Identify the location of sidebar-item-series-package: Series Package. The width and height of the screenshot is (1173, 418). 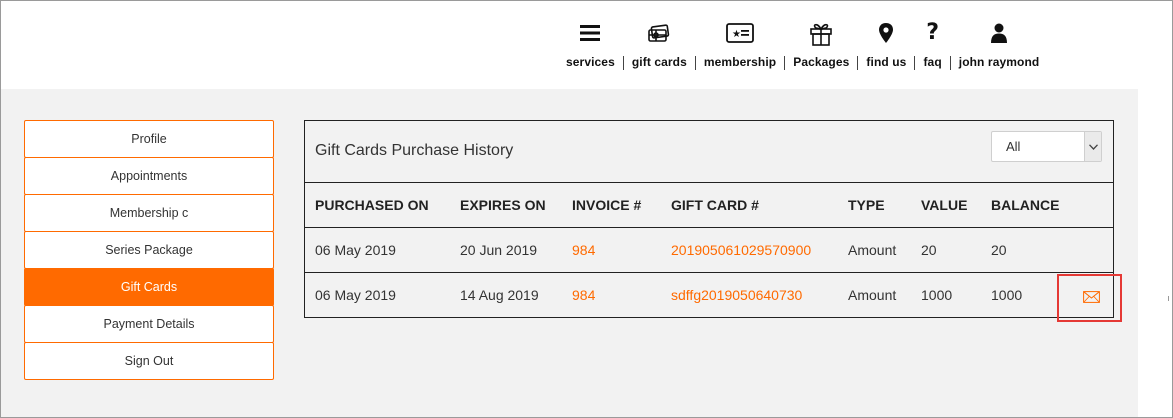
(149, 250).